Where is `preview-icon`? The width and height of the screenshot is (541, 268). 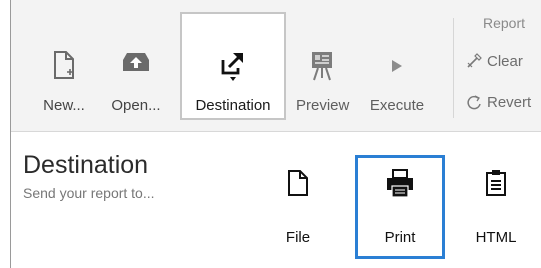
preview-icon is located at coordinates (322, 67).